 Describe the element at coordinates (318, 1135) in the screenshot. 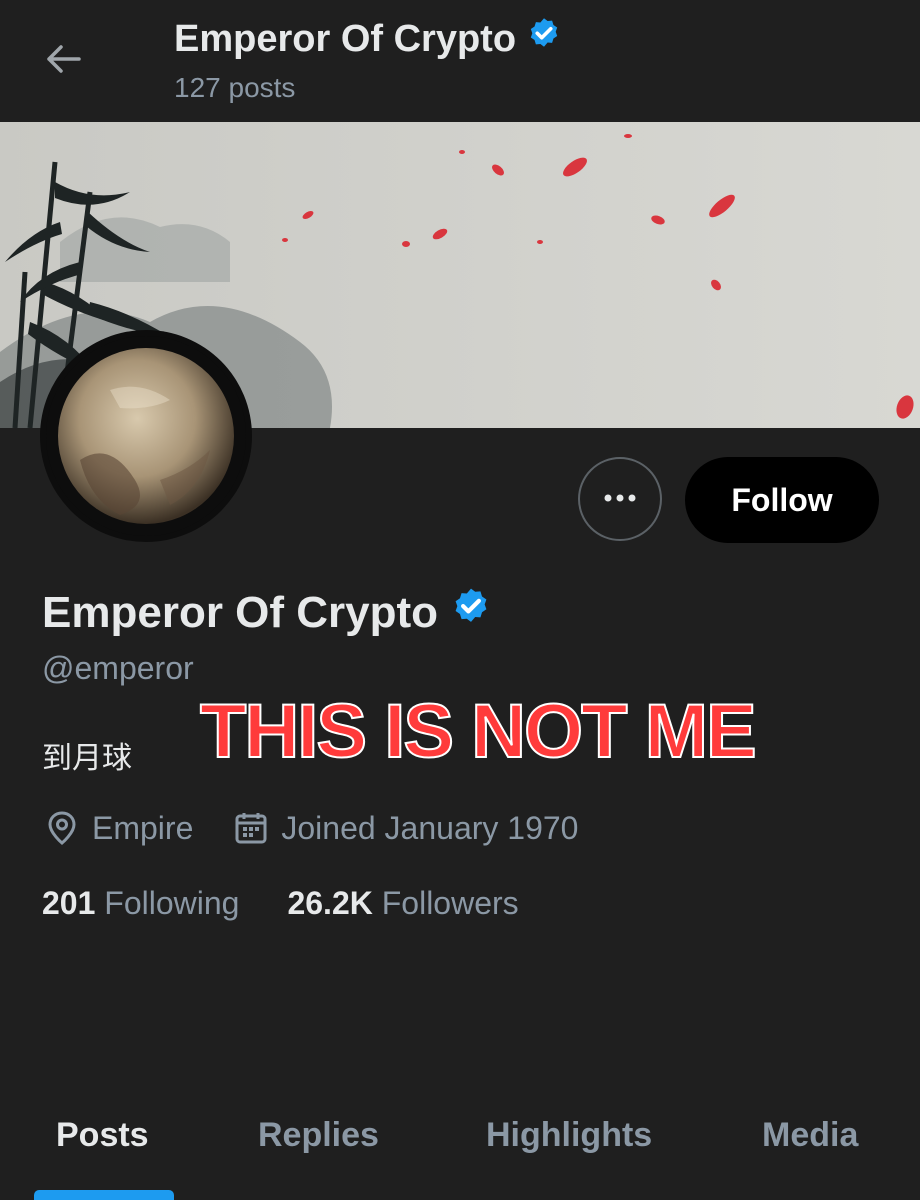

I see `tab-replies: Replies` at that location.